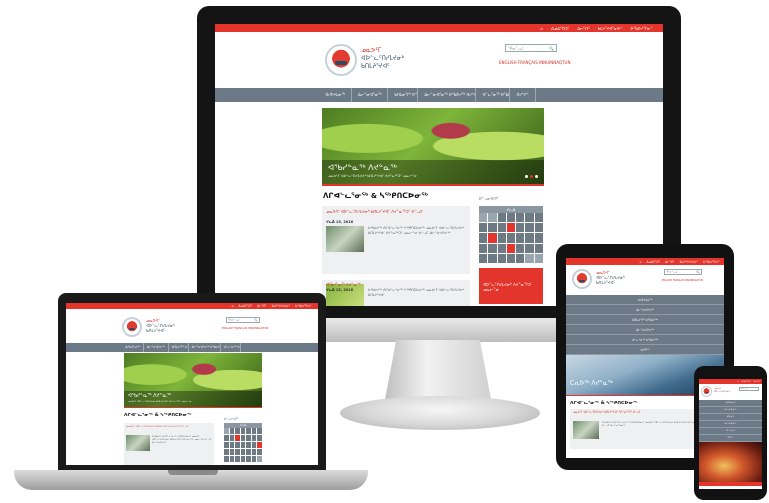  Describe the element at coordinates (205, 347) in the screenshot. I see `nav-item: ᐃᓕᓐᓂᐊᕐᓂᖅ ᐅᖃᐅᓯᖅ ᐊᓯᖏᓐᓂᒃ` at that location.